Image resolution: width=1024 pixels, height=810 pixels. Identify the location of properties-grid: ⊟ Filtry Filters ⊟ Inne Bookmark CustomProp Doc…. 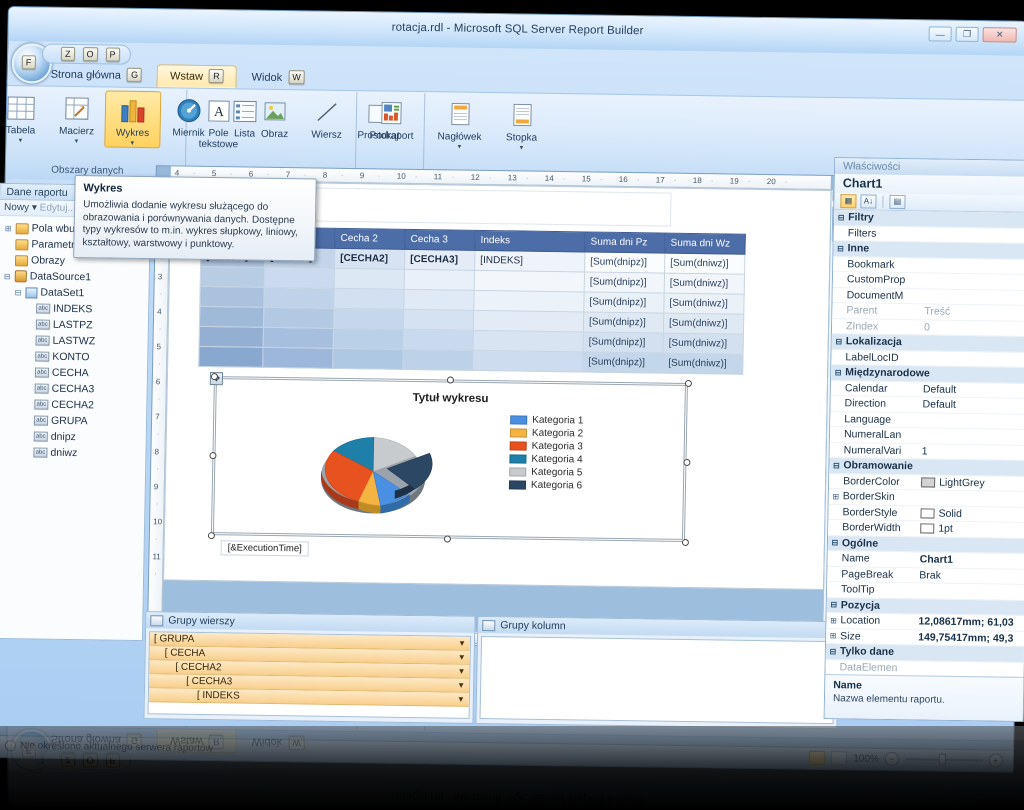
(924, 443).